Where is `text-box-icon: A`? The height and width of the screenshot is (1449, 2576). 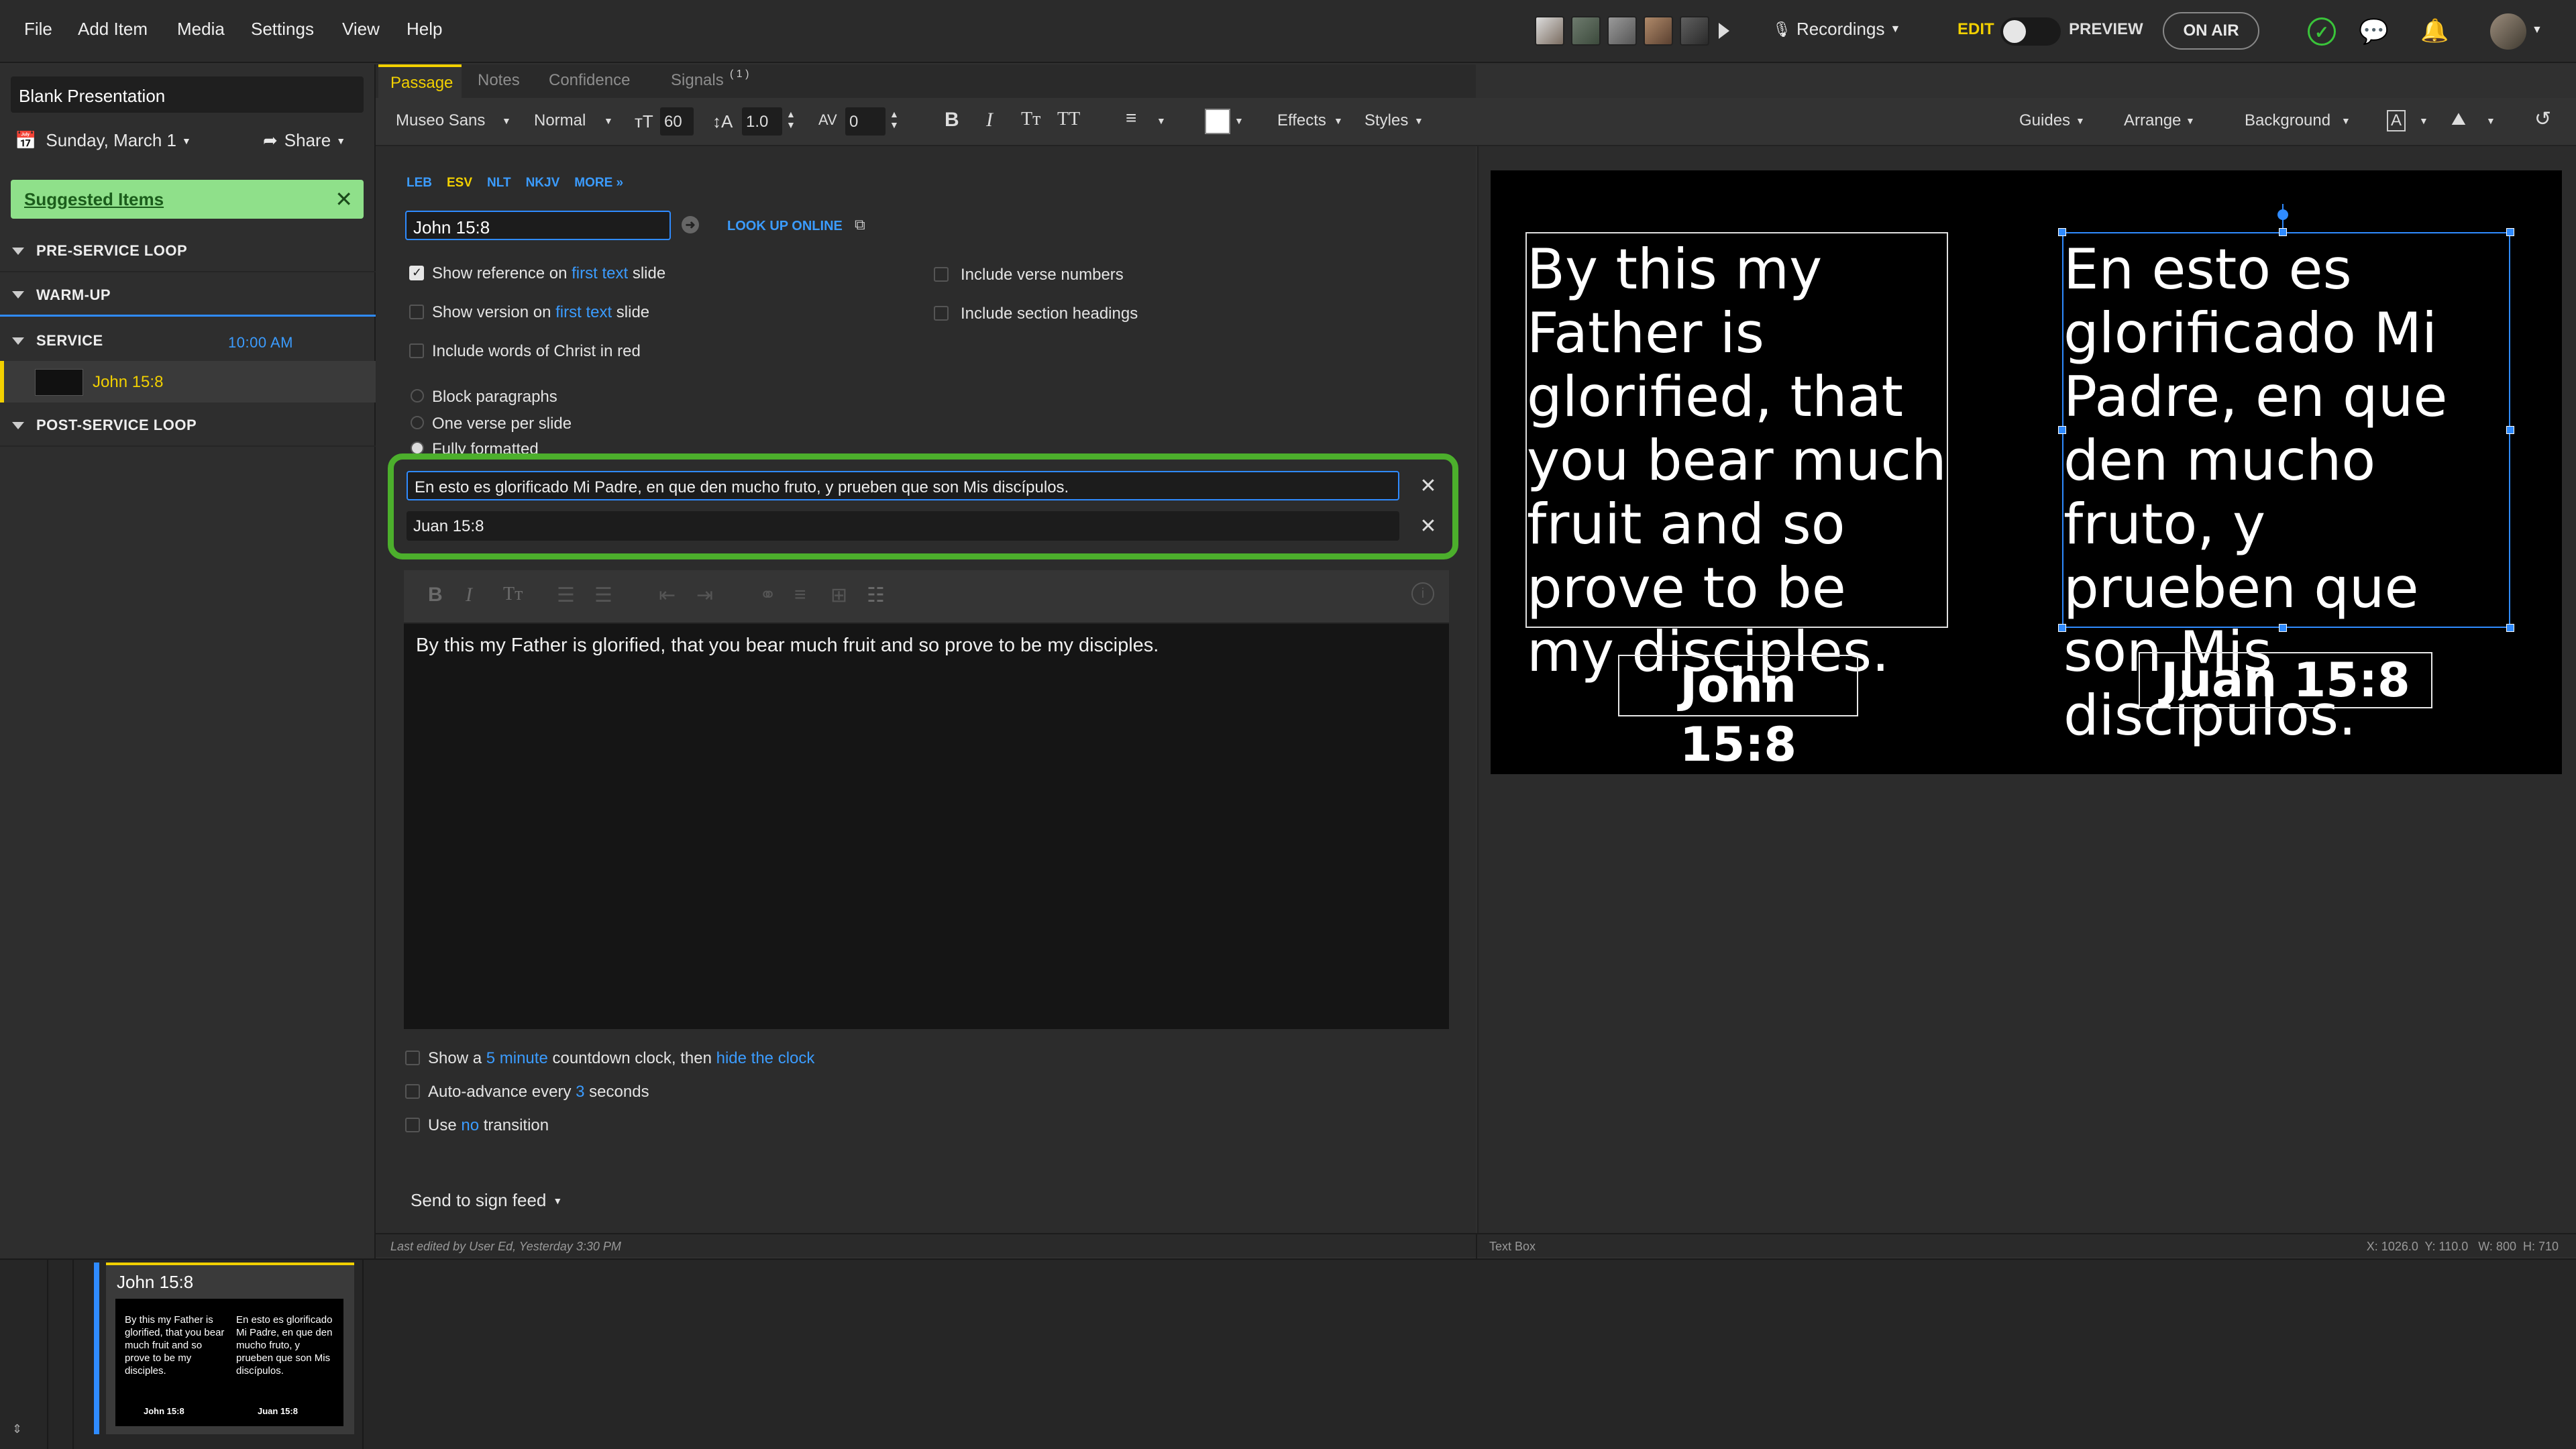 text-box-icon: A is located at coordinates (2396, 120).